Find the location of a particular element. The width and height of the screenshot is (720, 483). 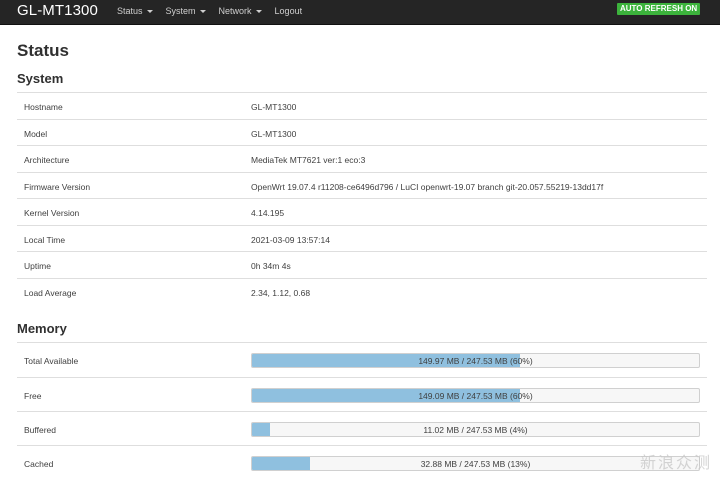

table-row: Buffered 11.02 MB / 247.53 MB (4%) is located at coordinates (362, 428).